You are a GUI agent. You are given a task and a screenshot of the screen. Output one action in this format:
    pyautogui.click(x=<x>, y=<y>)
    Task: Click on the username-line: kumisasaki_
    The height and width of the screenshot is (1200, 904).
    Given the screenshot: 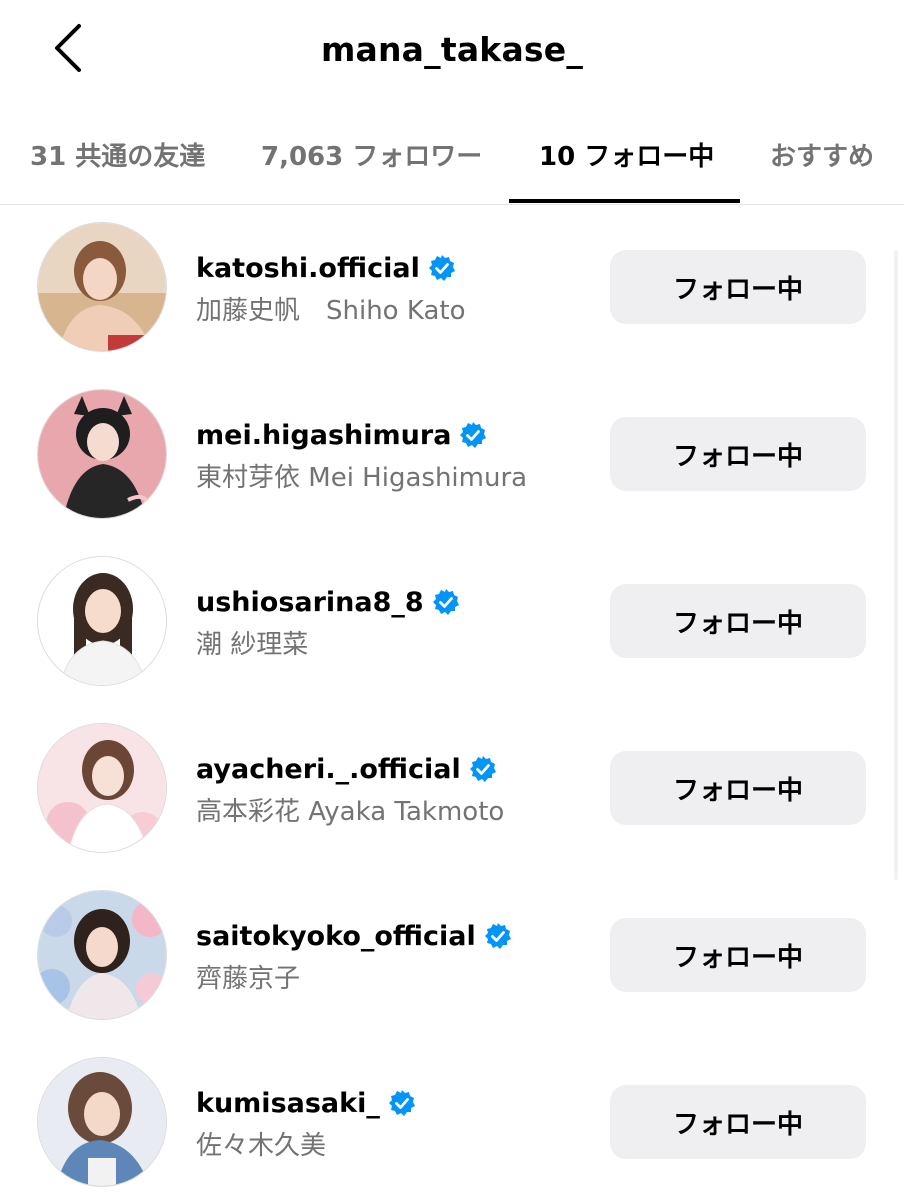 What is the action you would take?
    pyautogui.click(x=306, y=1103)
    